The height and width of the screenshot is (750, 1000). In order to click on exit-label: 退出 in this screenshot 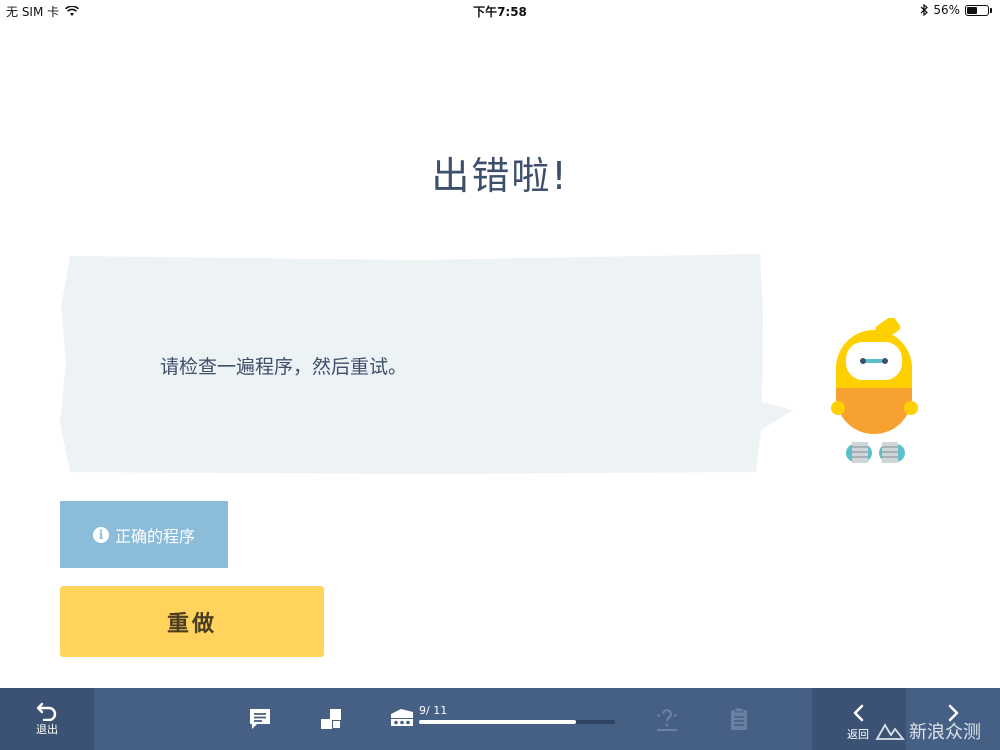, I will do `click(47, 729)`.